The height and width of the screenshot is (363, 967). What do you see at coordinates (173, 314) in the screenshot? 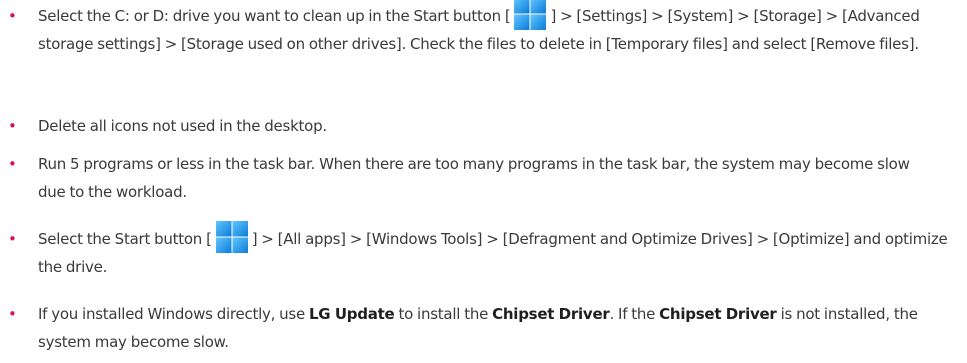
I see `item-text: If you installed Windows directly, use` at bounding box center [173, 314].